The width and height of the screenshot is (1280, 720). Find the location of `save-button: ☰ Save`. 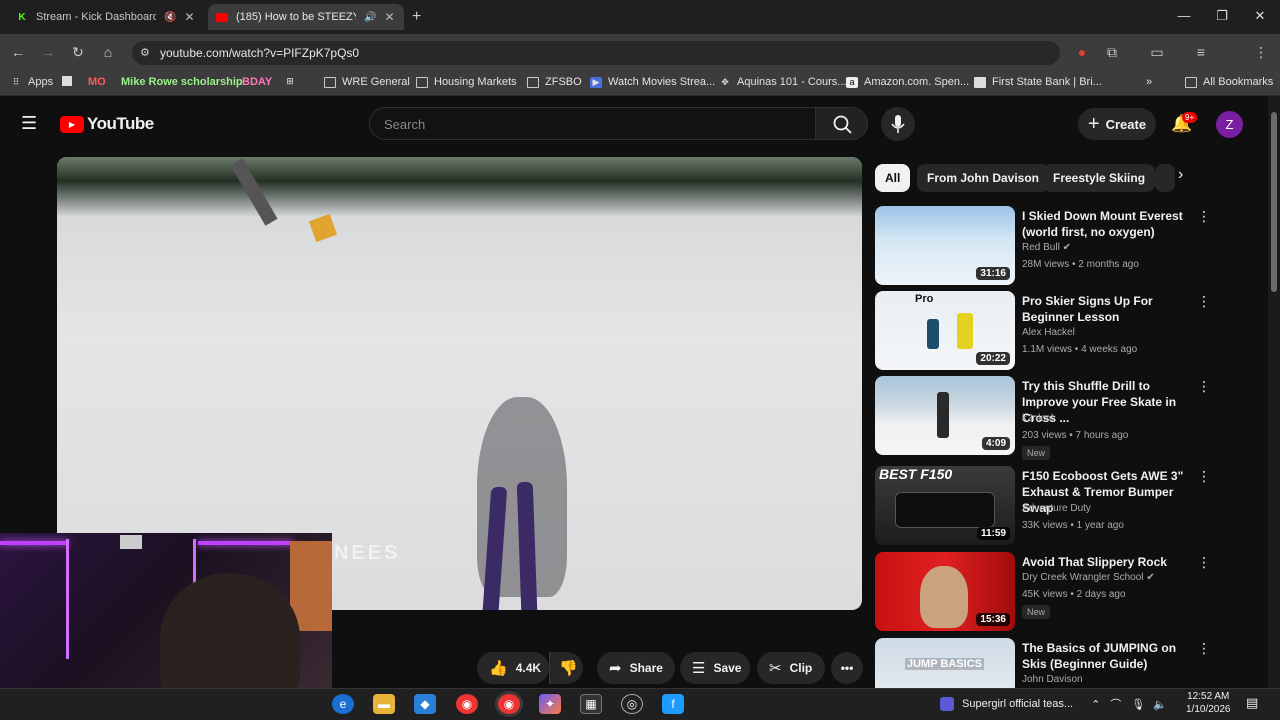

save-button: ☰ Save is located at coordinates (715, 668).